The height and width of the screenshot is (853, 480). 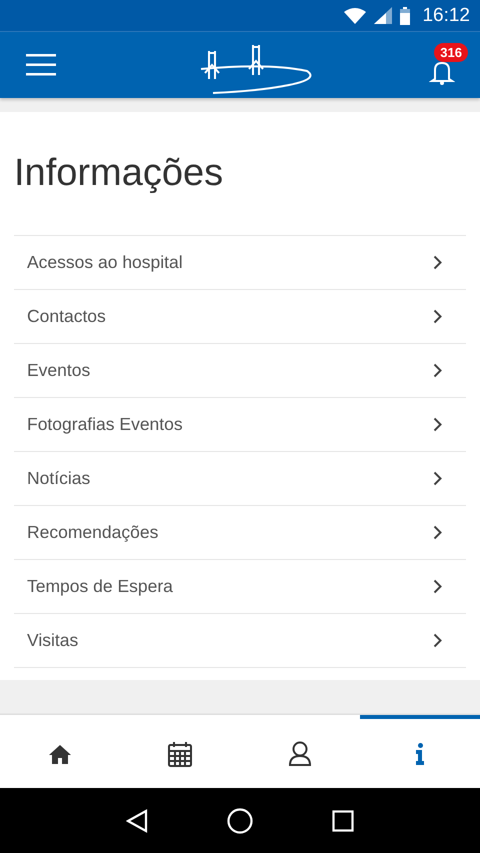 What do you see at coordinates (240, 587) in the screenshot?
I see `list-item: Tempos de Espera` at bounding box center [240, 587].